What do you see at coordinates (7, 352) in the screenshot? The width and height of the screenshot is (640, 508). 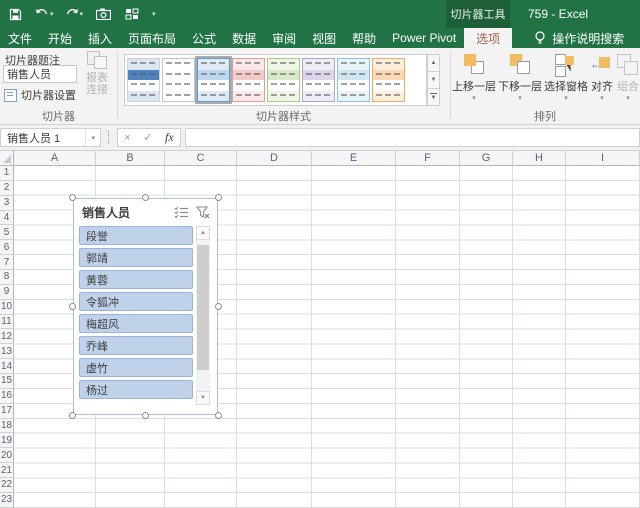 I see `row-header: 13` at bounding box center [7, 352].